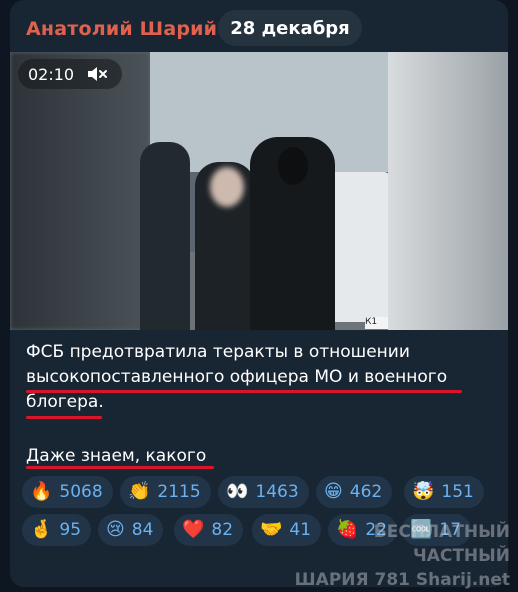  Describe the element at coordinates (70, 530) in the screenshot. I see `reaction-count: 95` at that location.